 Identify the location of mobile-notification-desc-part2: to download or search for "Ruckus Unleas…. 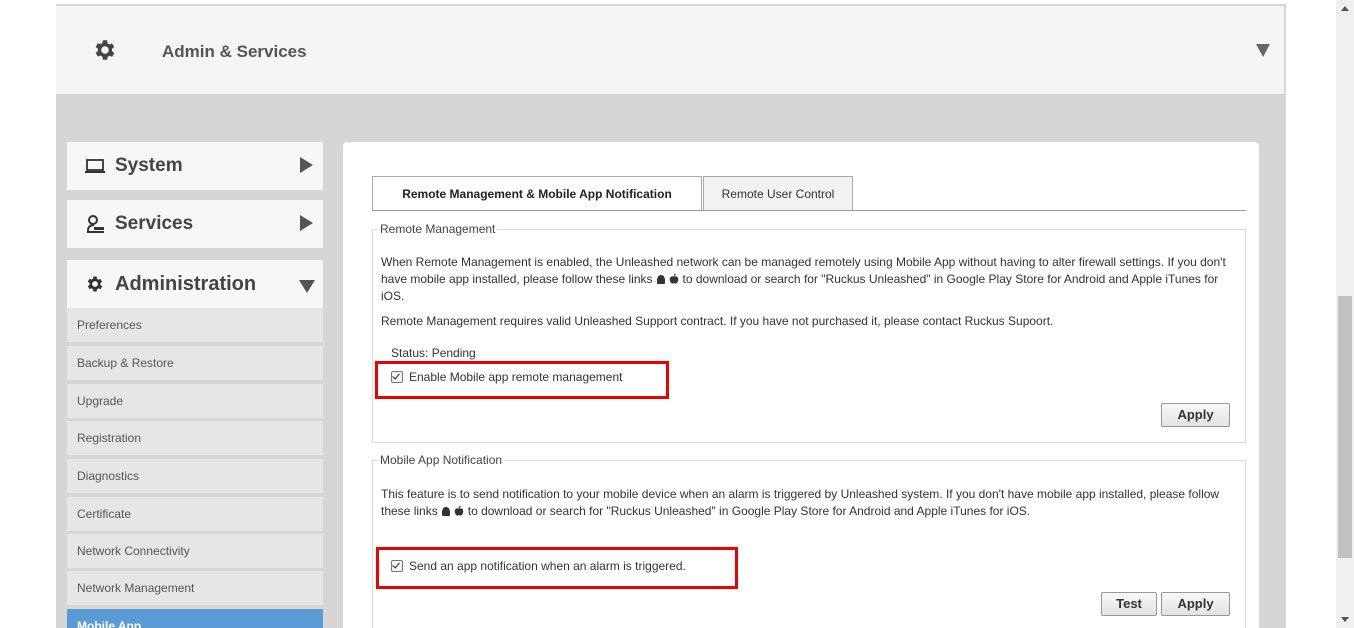
(749, 511).